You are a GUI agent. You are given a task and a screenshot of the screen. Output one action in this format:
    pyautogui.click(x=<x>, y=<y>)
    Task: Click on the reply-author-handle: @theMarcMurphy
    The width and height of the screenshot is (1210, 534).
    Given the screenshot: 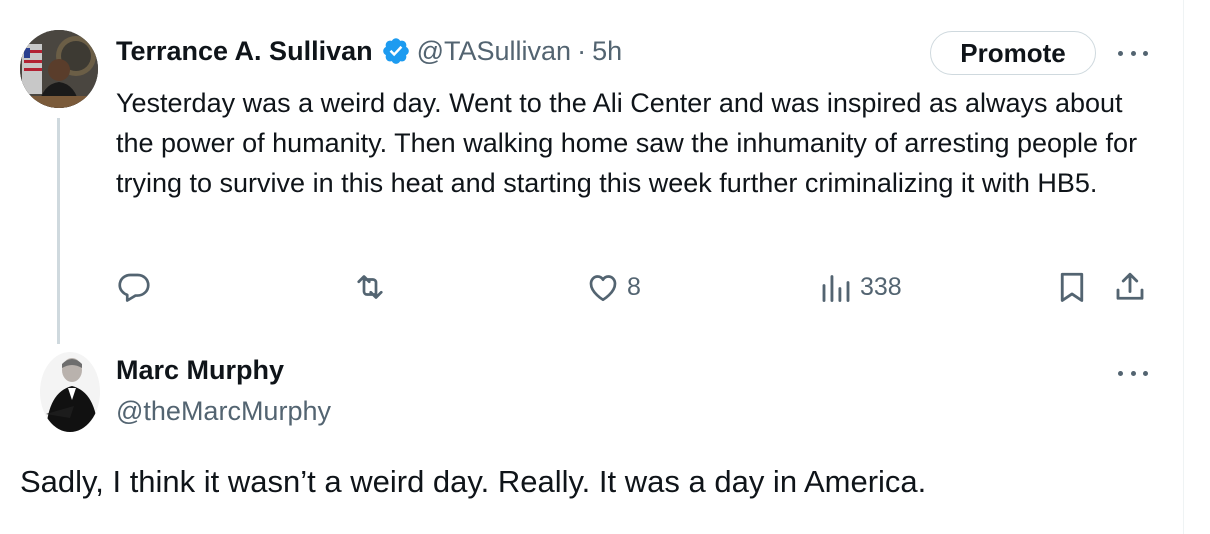 What is the action you would take?
    pyautogui.click(x=223, y=411)
    